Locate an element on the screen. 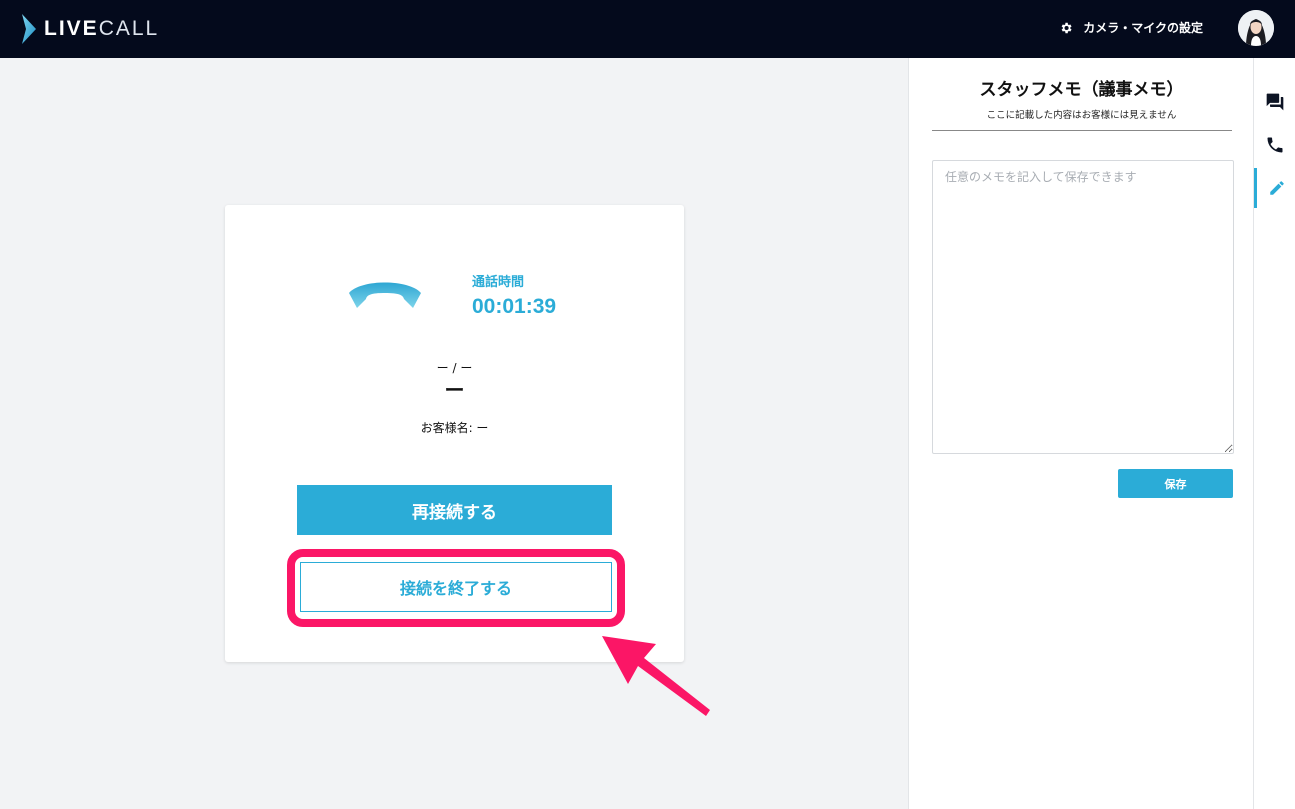  session-id-text: ー is located at coordinates (454, 390).